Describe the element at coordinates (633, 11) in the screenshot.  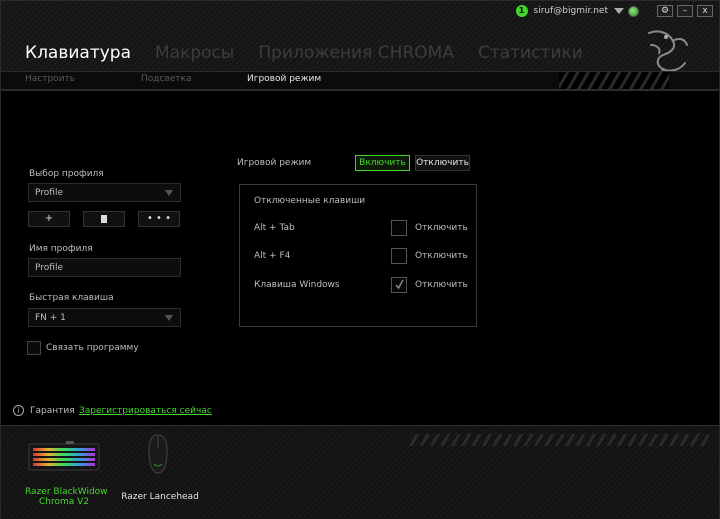
I see `online-status-icon` at that location.